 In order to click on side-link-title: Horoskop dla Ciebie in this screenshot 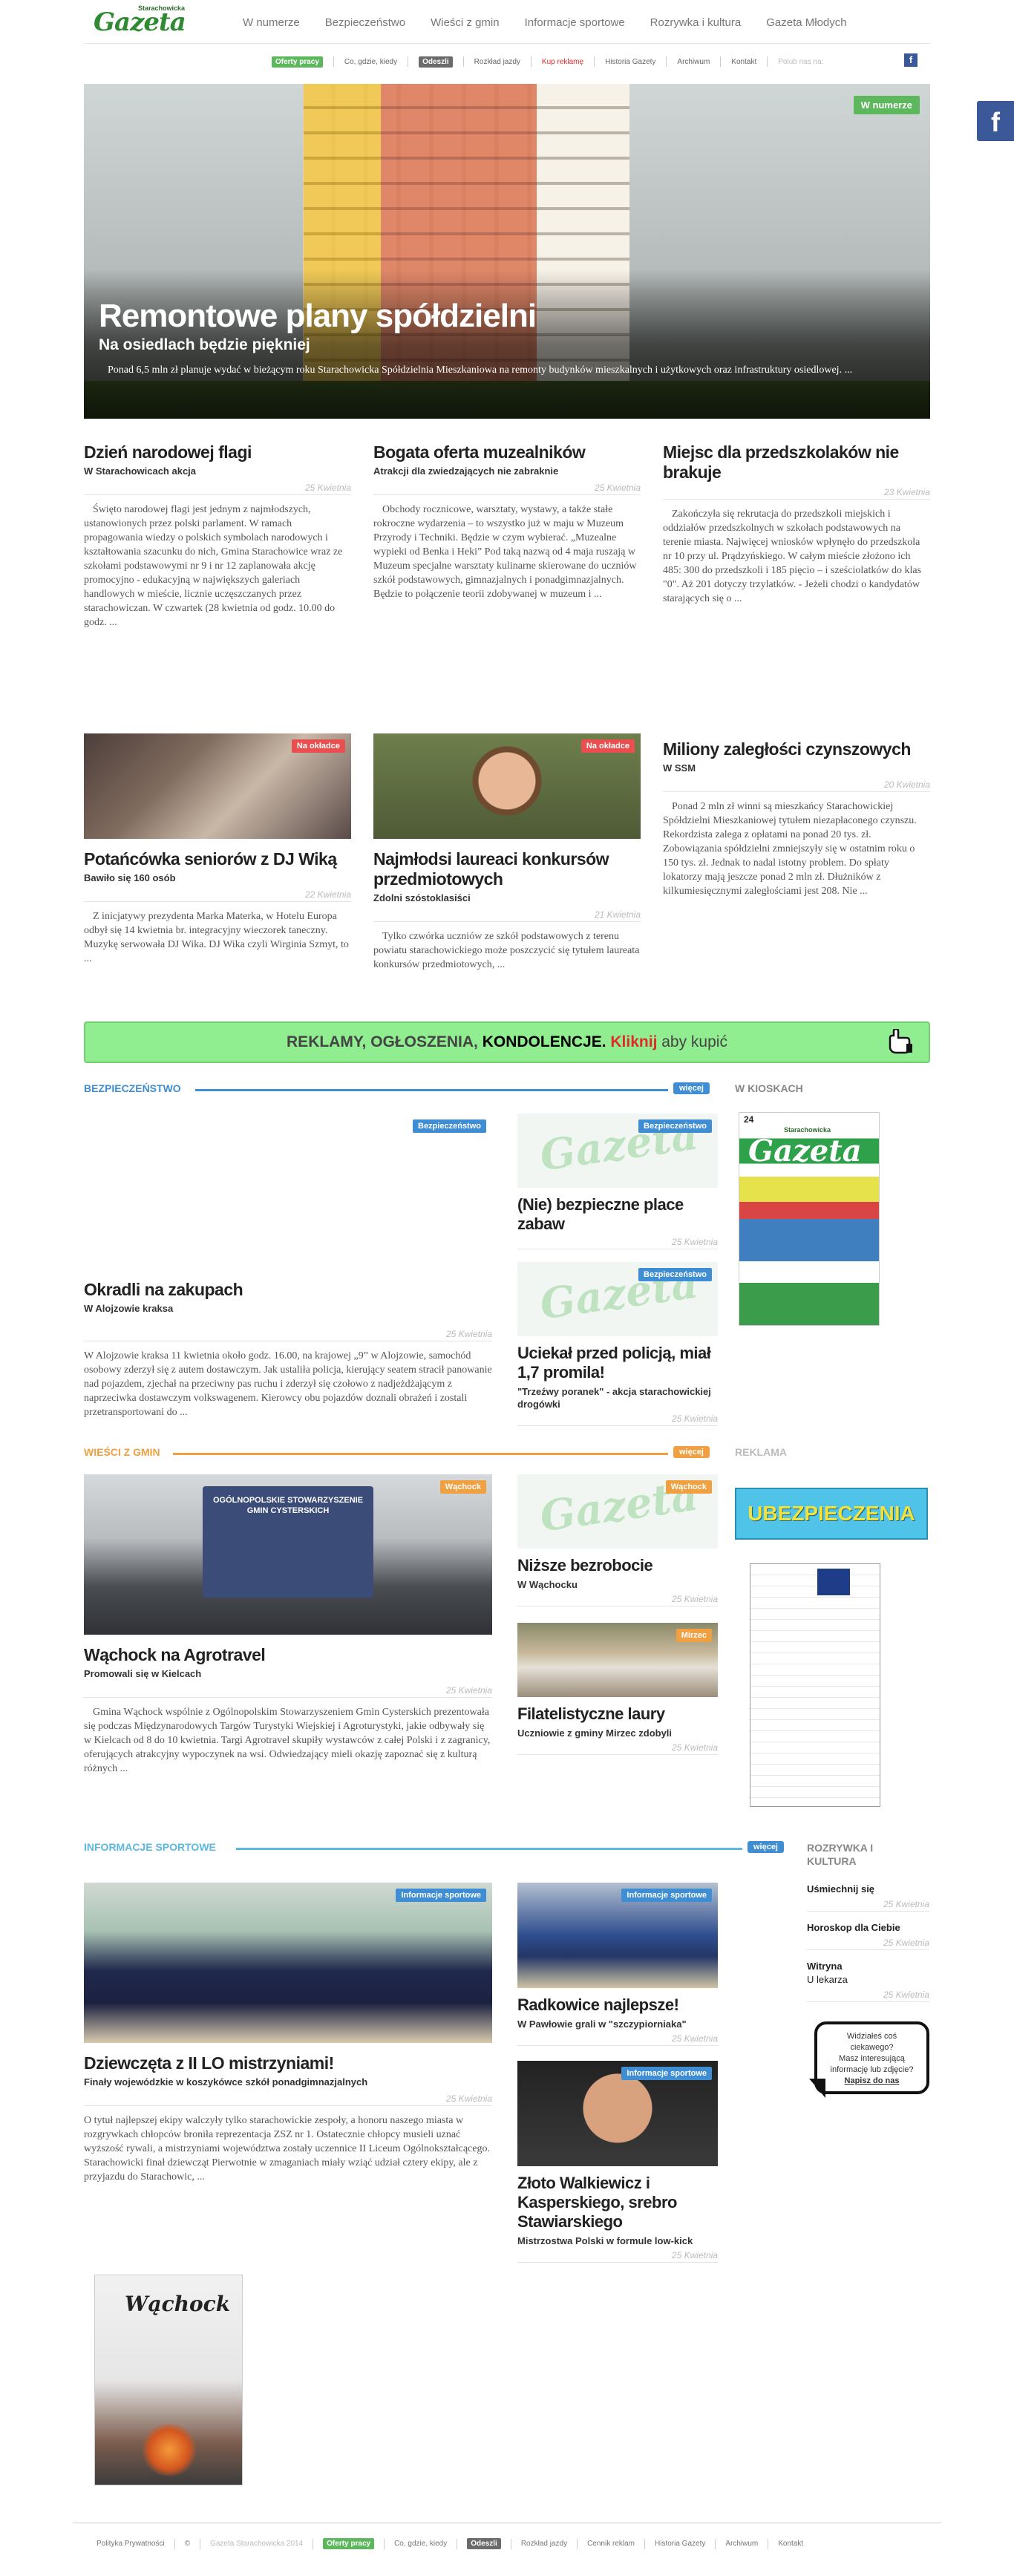, I will do `click(868, 1928)`.